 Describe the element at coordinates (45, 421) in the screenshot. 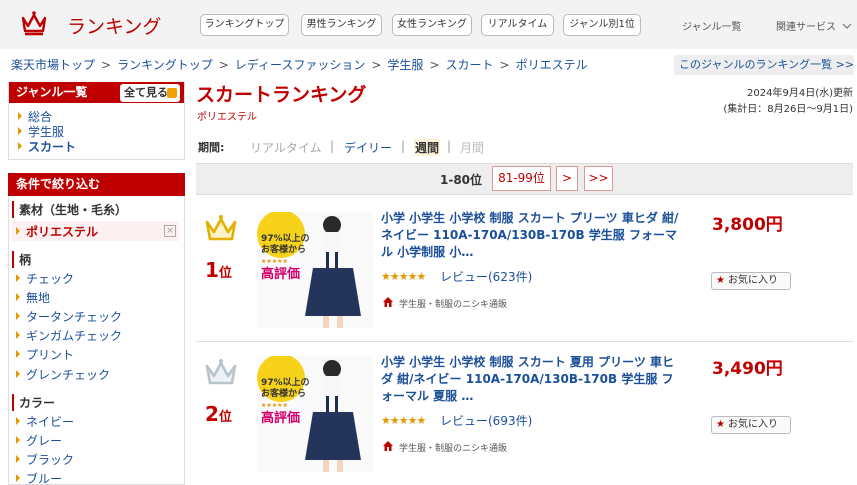

I see `filter-item-color: ネイビー` at that location.